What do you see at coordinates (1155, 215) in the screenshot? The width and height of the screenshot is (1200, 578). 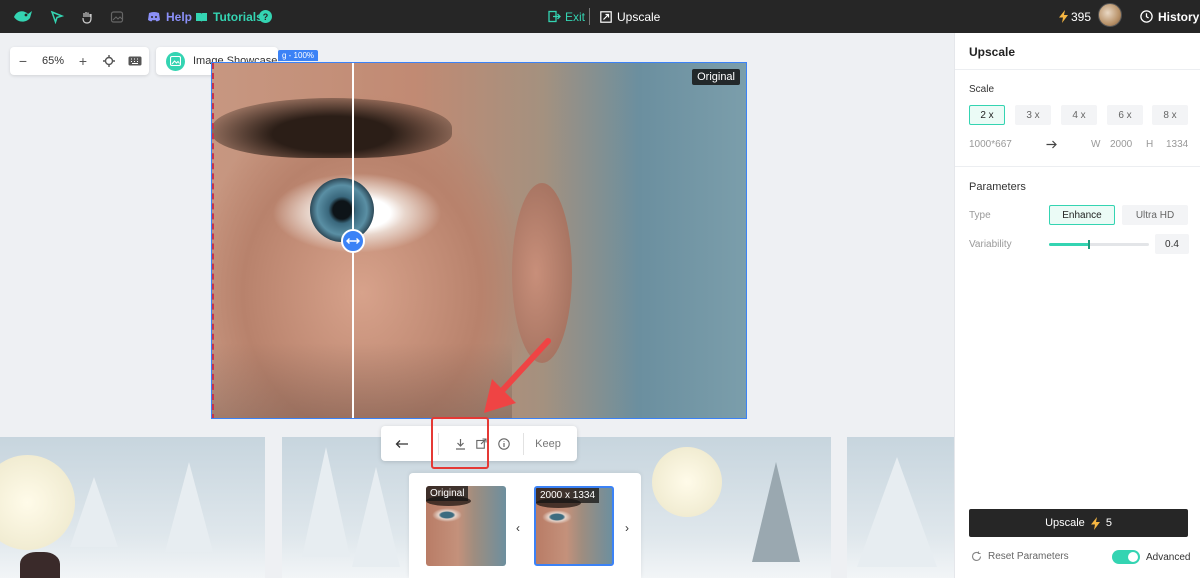 I see `type-option-ultra-hd: Ultra HD` at bounding box center [1155, 215].